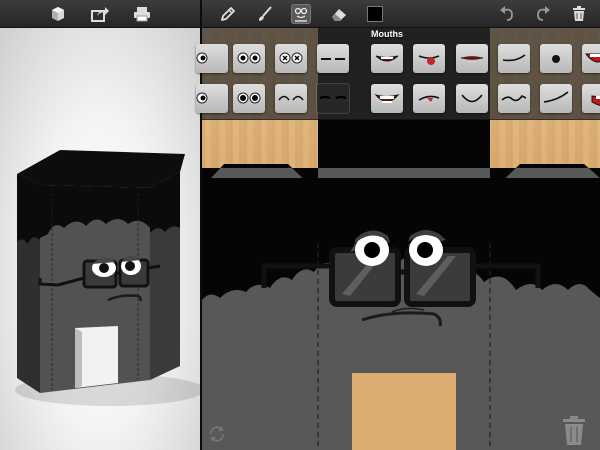 The height and width of the screenshot is (450, 600). I want to click on stamp-picker: Mouths, so click(398, 74).